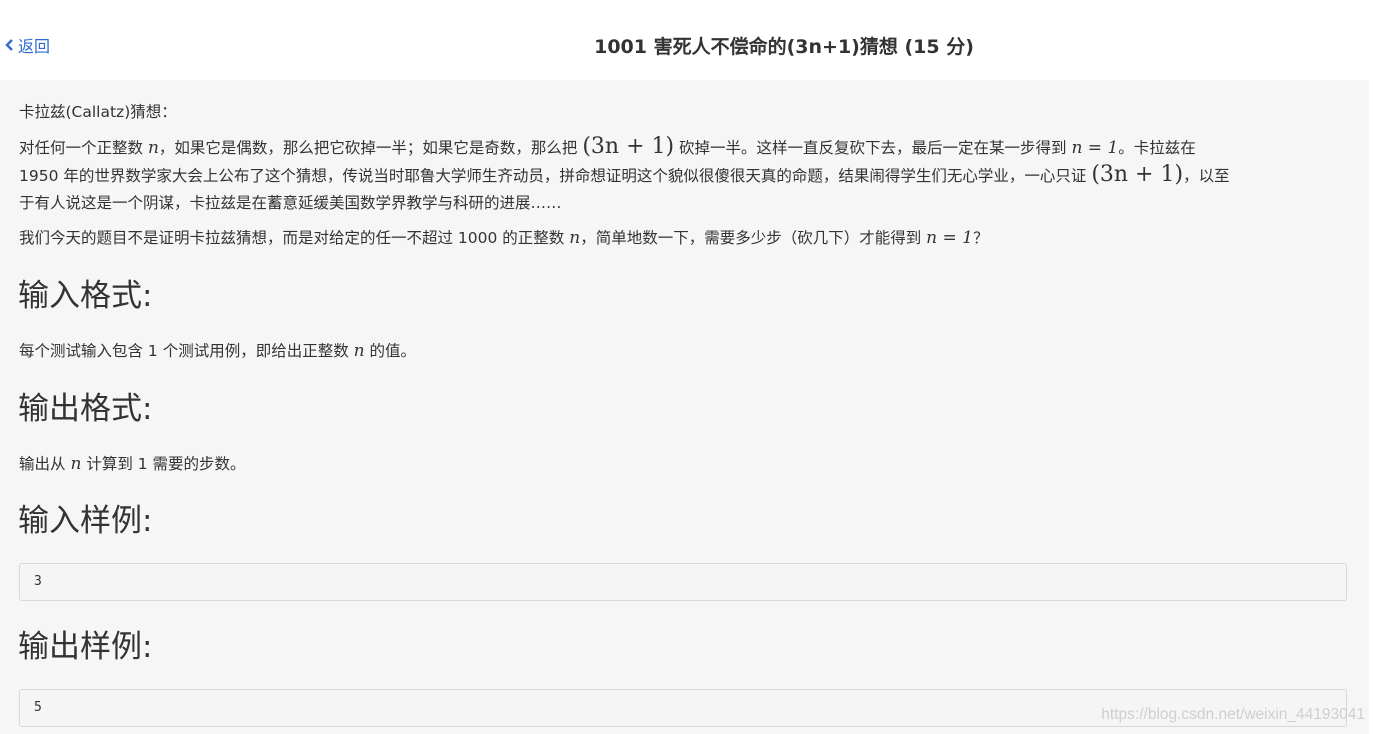 Image resolution: width=1373 pixels, height=734 pixels. I want to click on sample-output-heading: 输出样例:, so click(85, 647).